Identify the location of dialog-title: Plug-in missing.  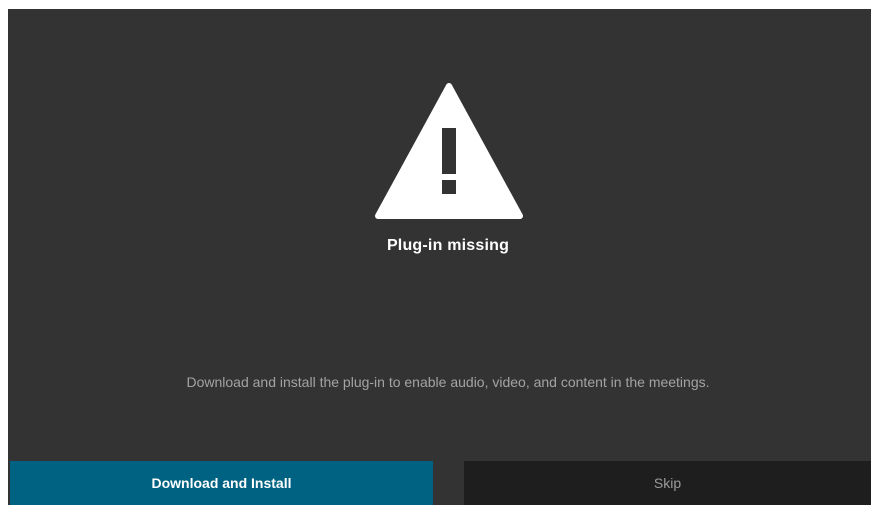
(448, 245).